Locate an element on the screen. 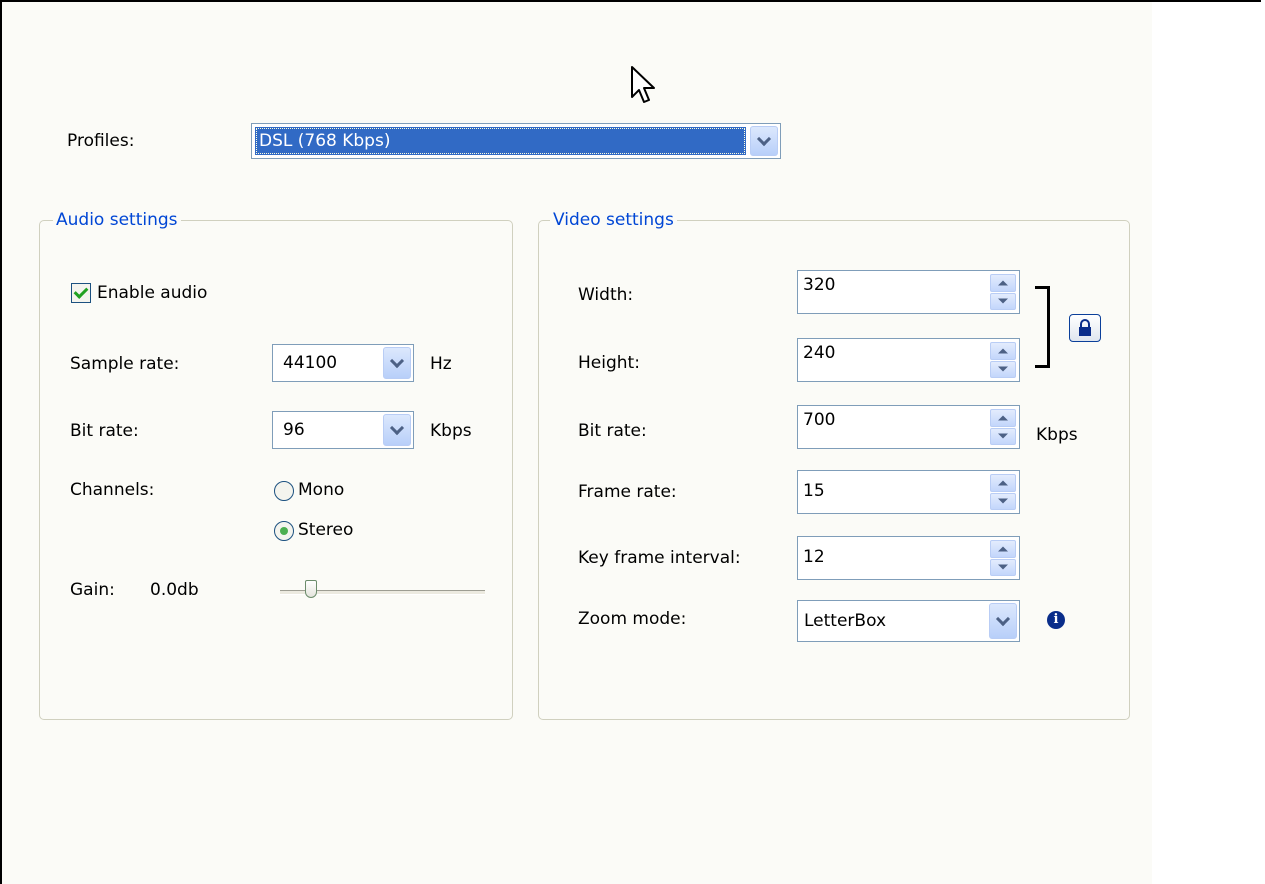  width-up-button is located at coordinates (1003, 283).